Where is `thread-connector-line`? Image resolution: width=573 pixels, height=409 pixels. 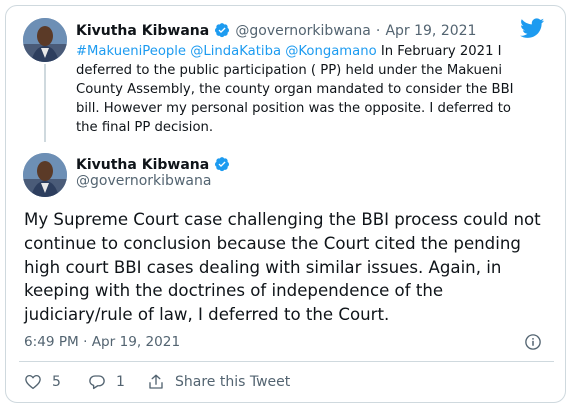
thread-connector-line is located at coordinates (45, 103).